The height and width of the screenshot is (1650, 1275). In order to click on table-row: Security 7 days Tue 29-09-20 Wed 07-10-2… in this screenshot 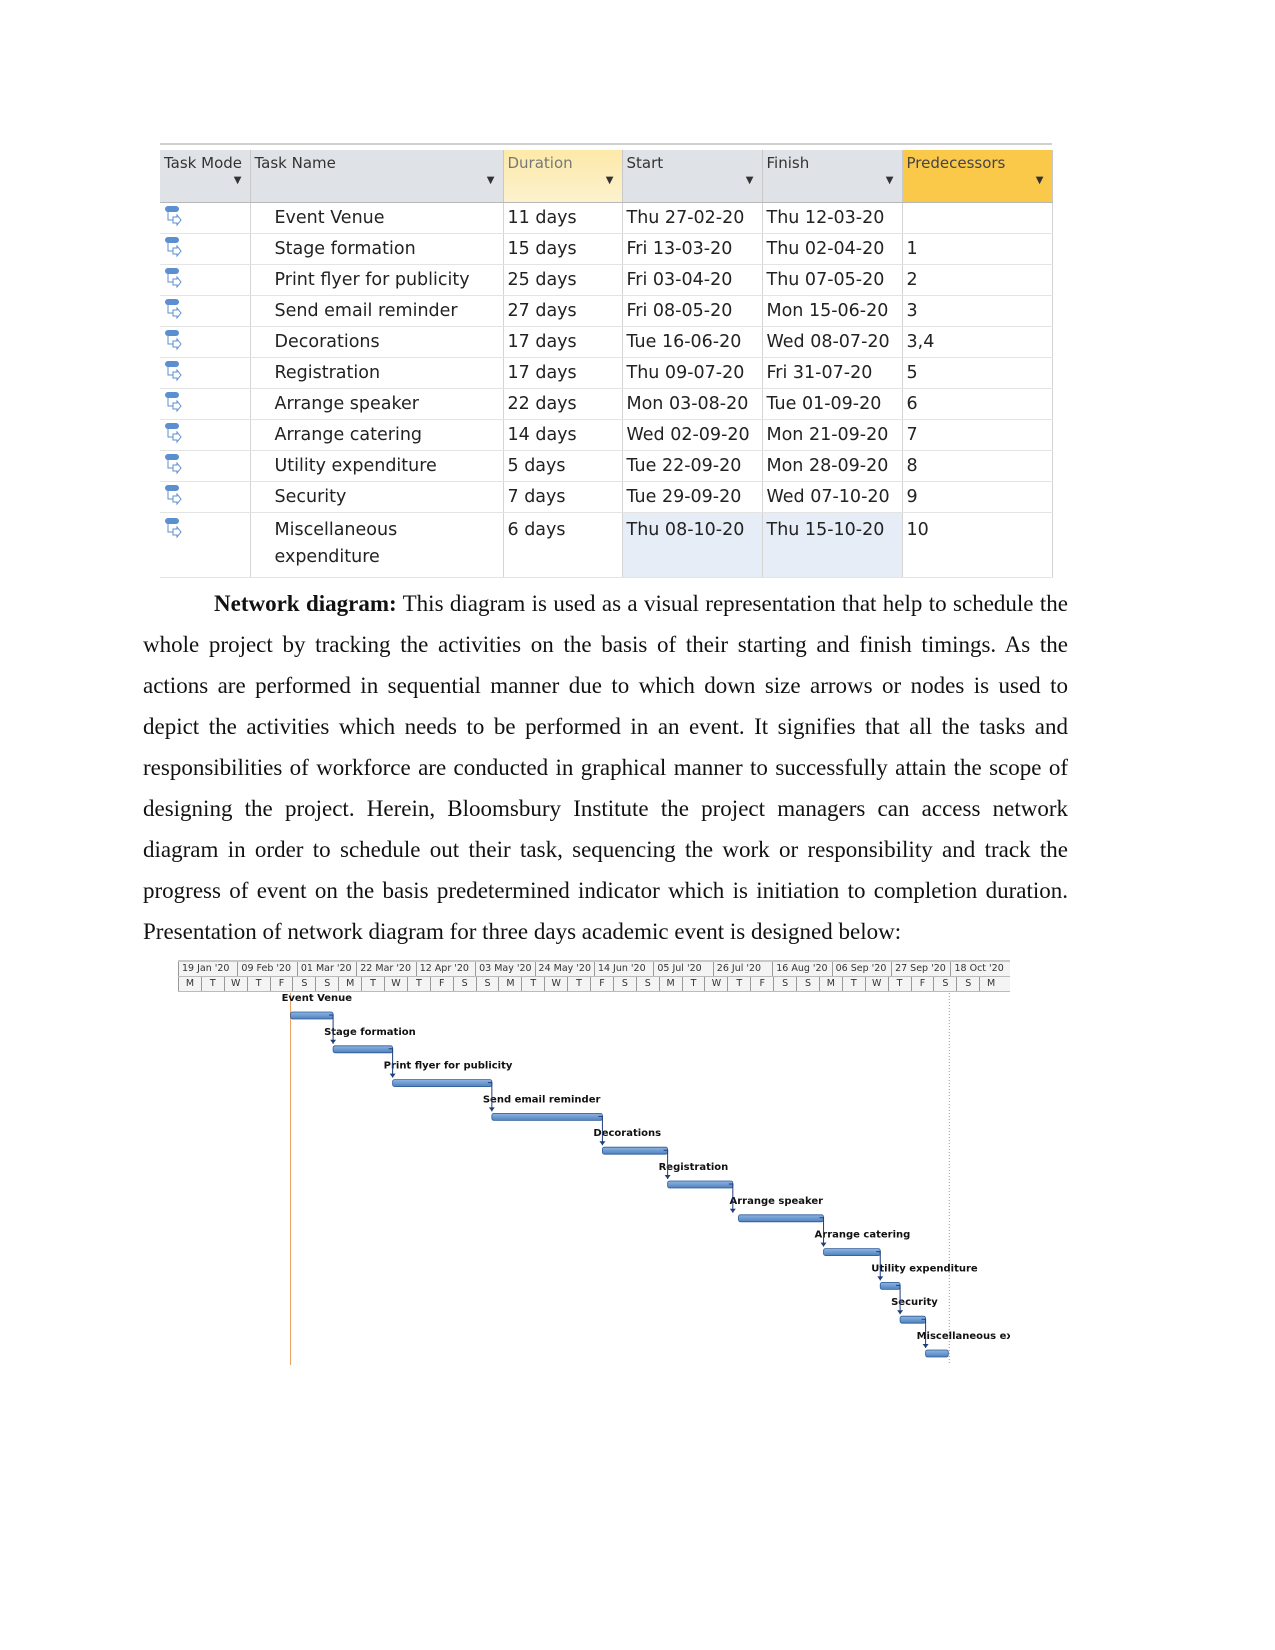, I will do `click(606, 497)`.